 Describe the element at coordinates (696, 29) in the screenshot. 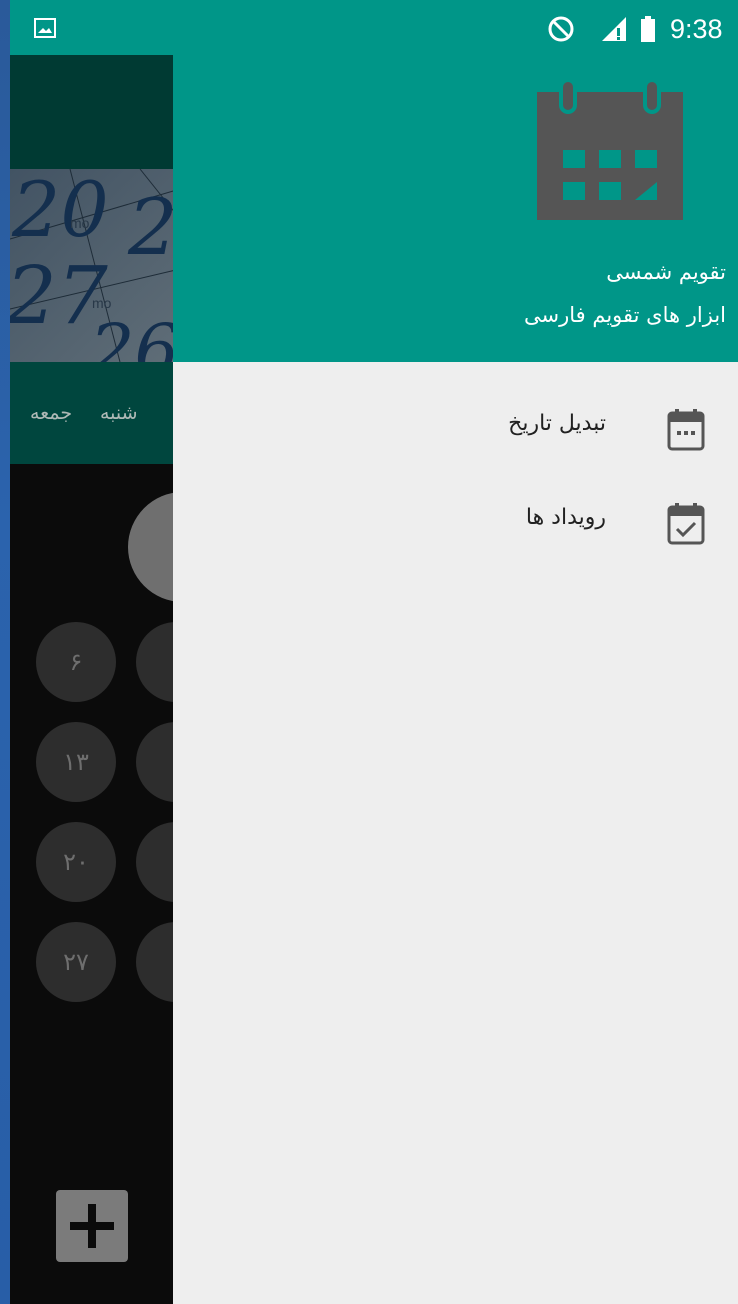

I see `status-time: 9:38` at that location.